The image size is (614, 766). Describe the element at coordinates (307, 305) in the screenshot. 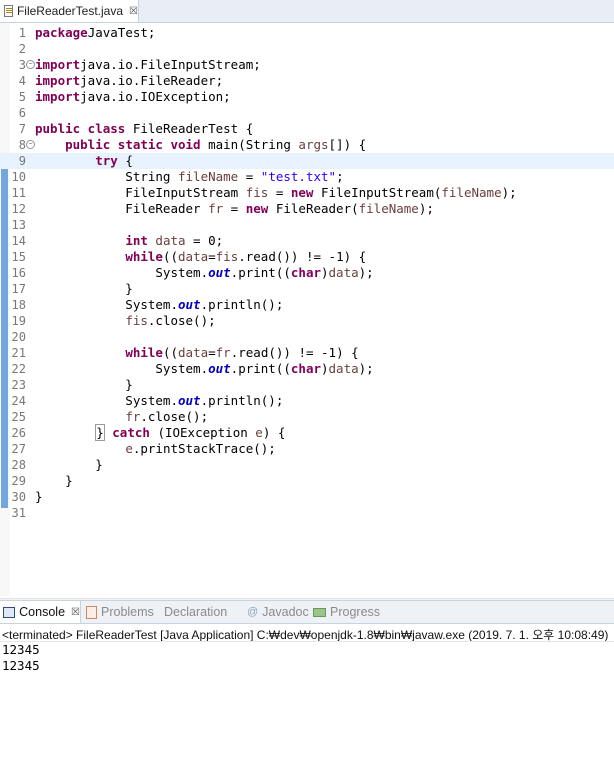

I see `code-line: 18 System.out.println();` at that location.